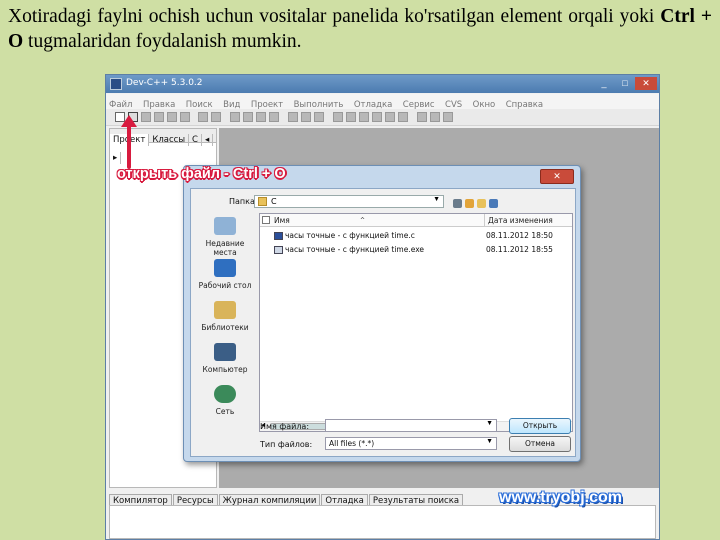 The width and height of the screenshot is (720, 540). What do you see at coordinates (604, 83) in the screenshot?
I see `minimize-button: _` at bounding box center [604, 83].